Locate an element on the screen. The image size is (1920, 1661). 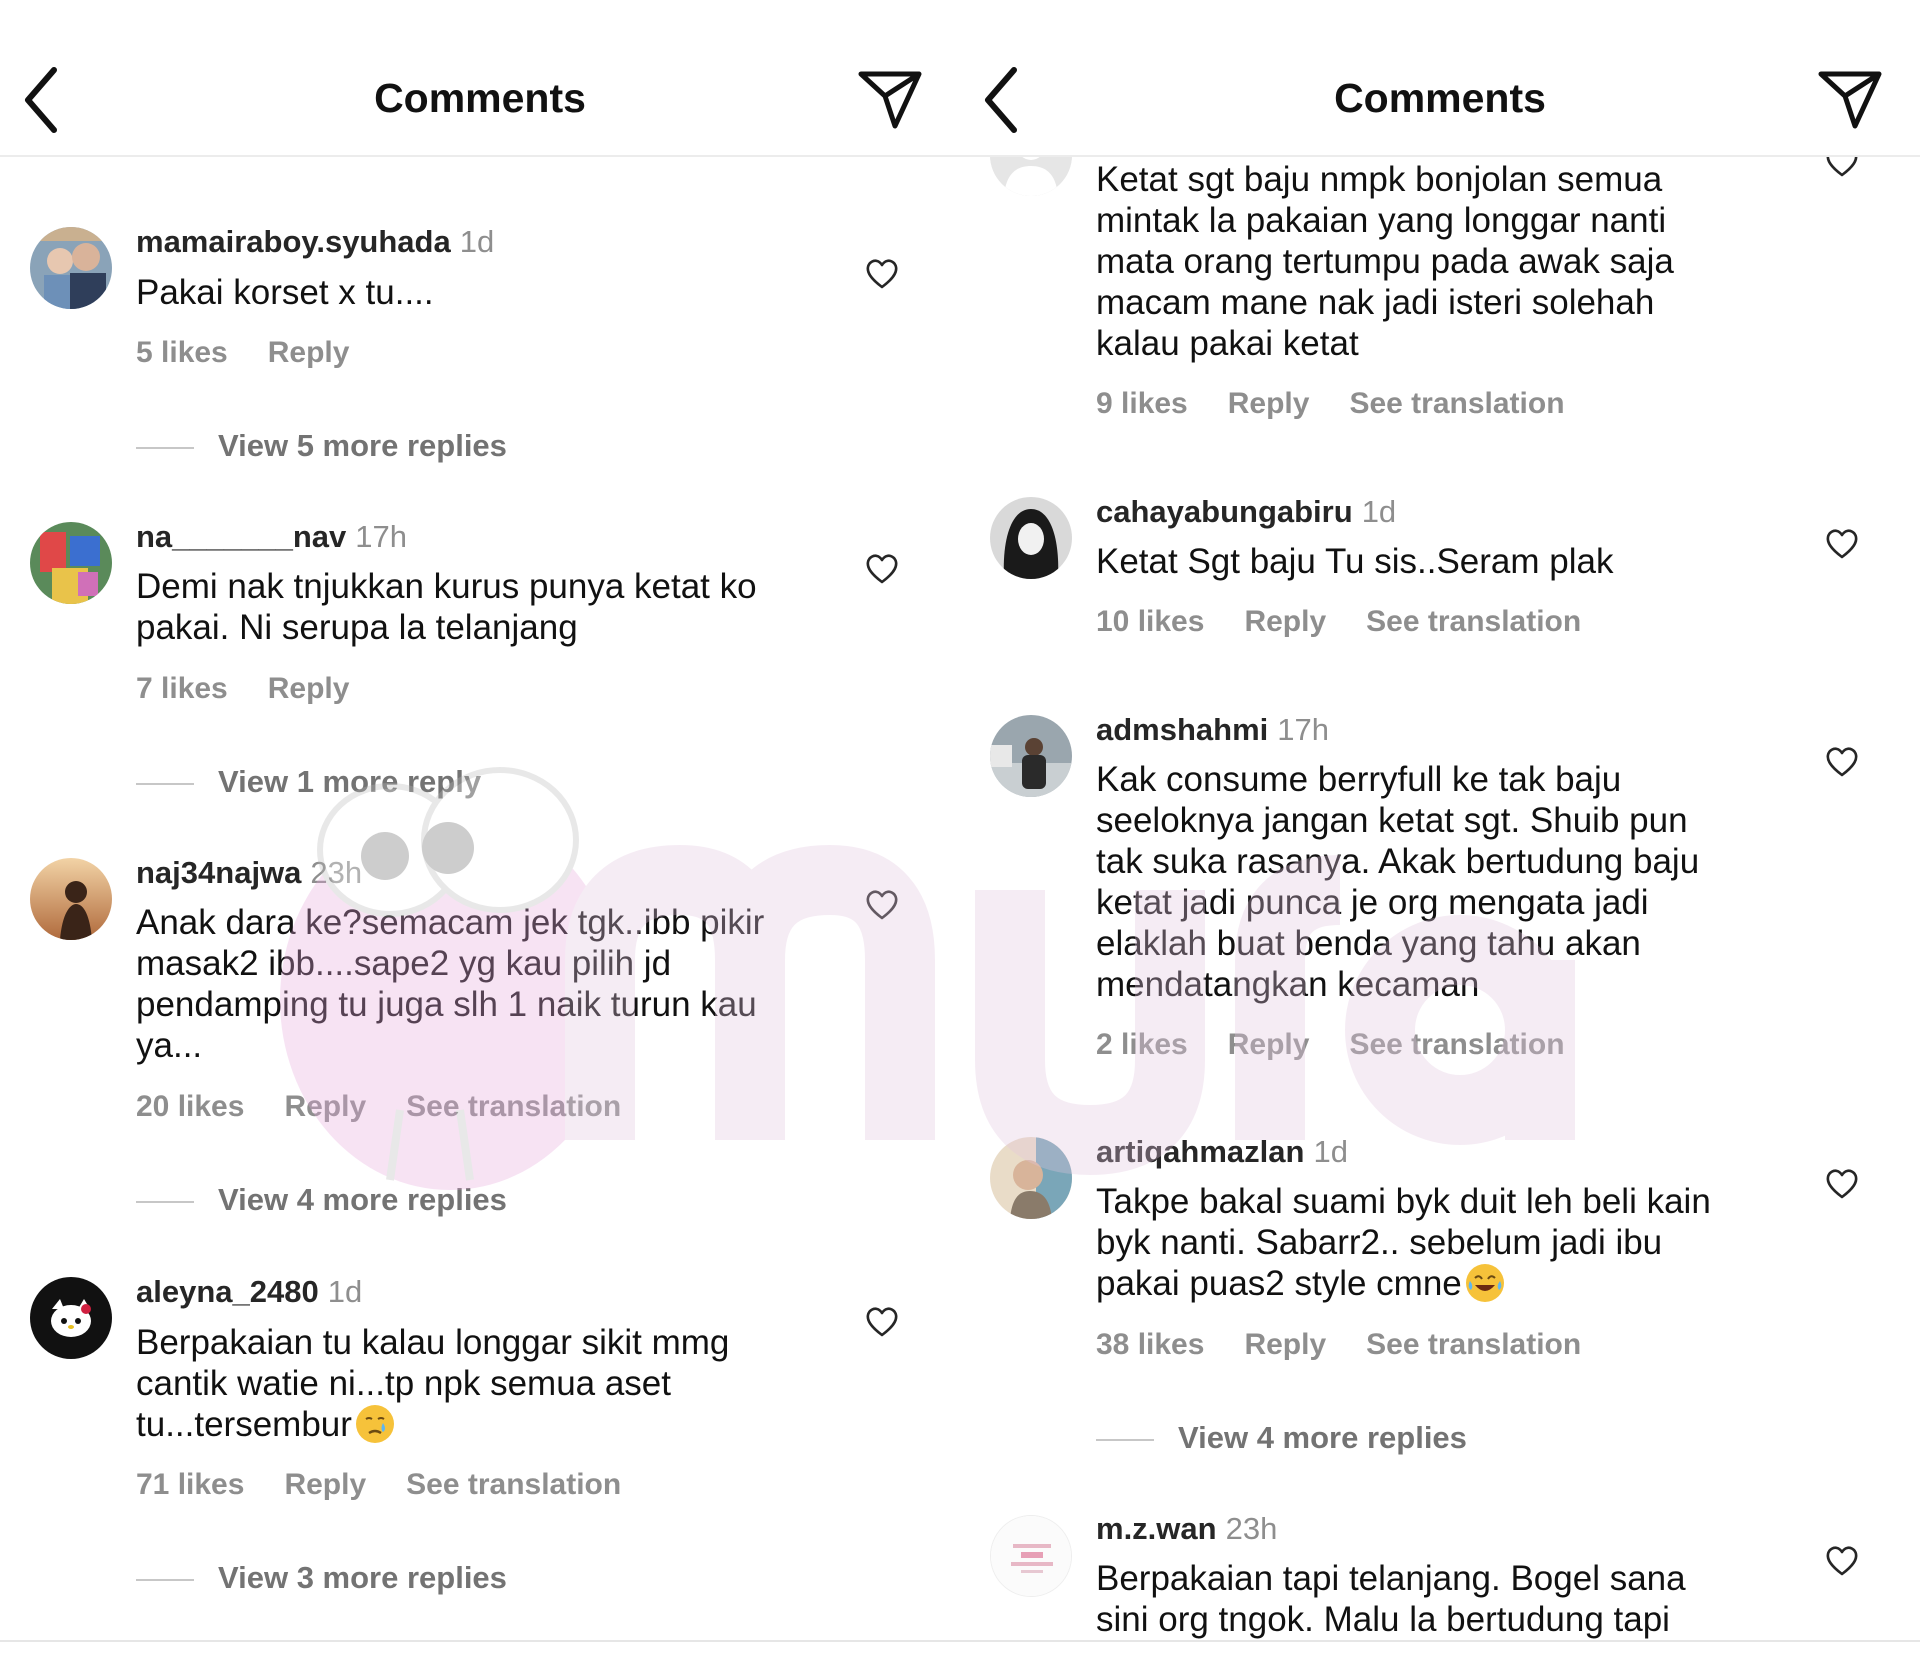
comment-username: naj34najwa 23h is located at coordinates (249, 873).